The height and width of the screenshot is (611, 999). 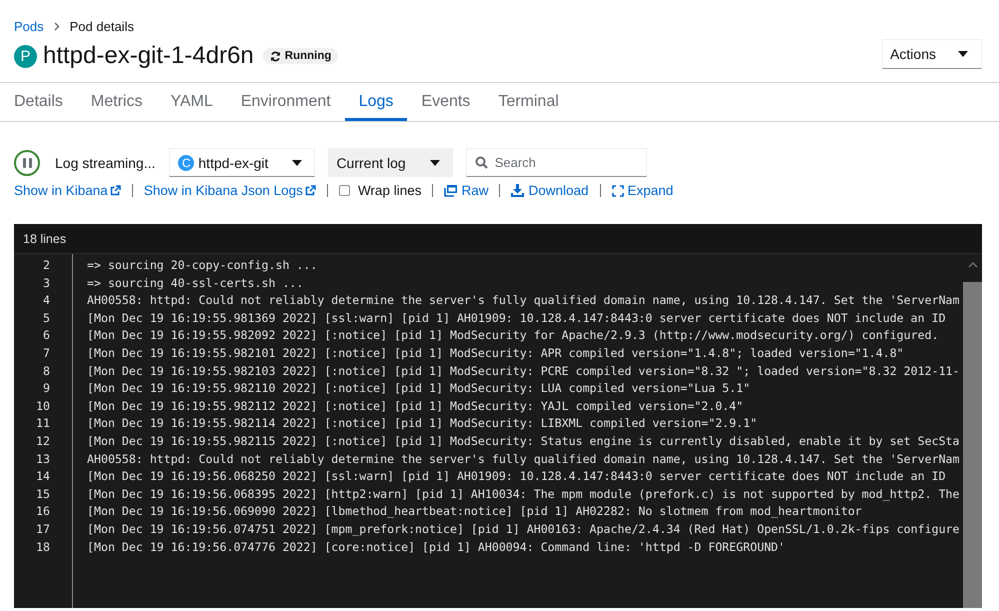 What do you see at coordinates (972, 445) in the screenshot?
I see `scrollbar-thumb` at bounding box center [972, 445].